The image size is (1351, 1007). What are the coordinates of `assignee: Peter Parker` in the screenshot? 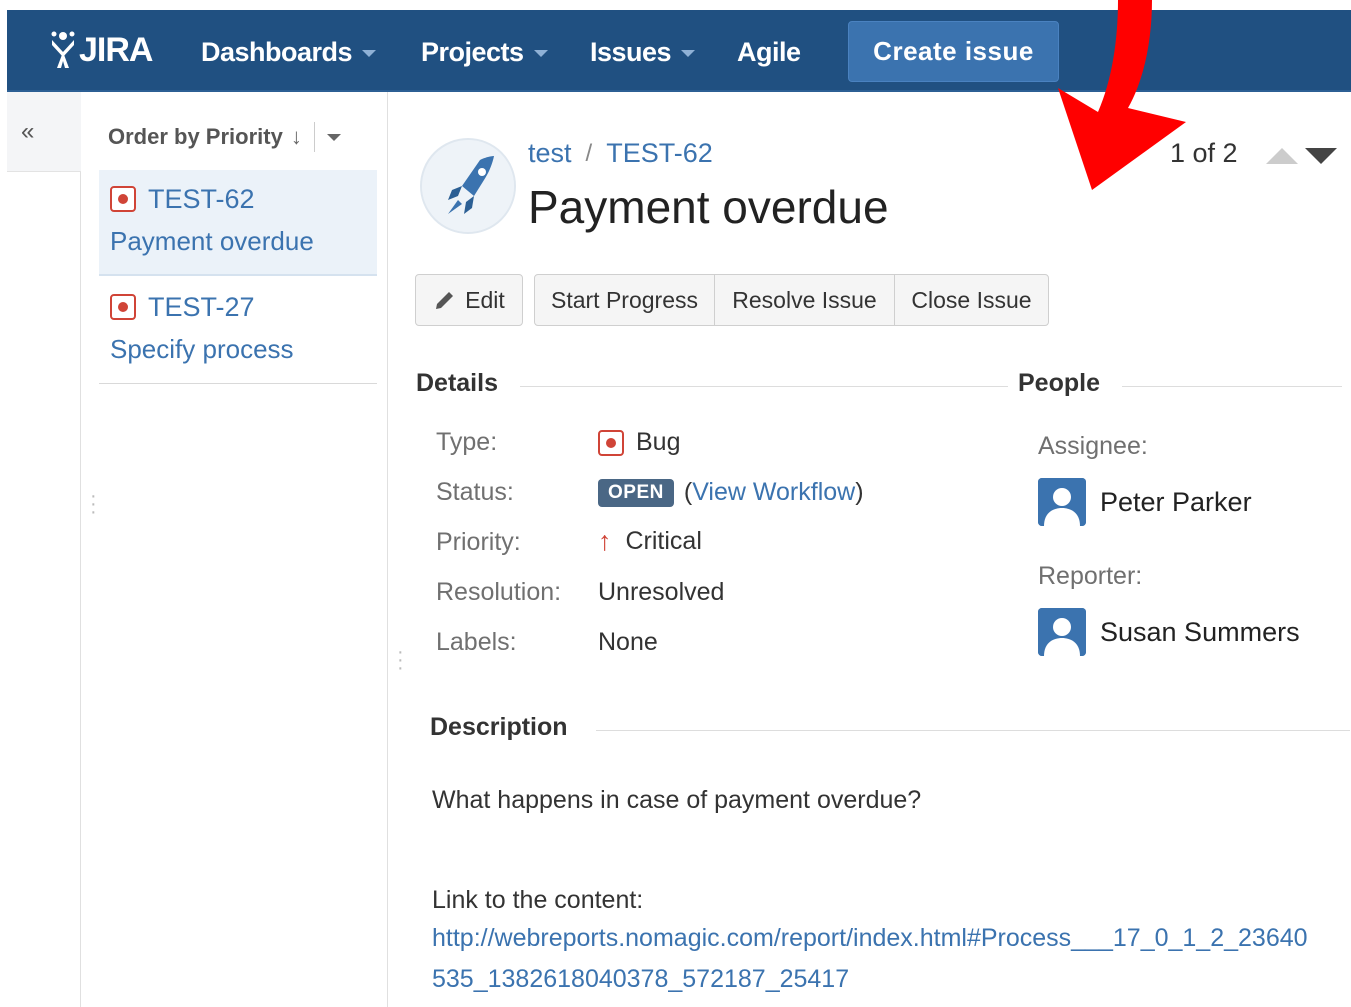 It's located at (1145, 502).